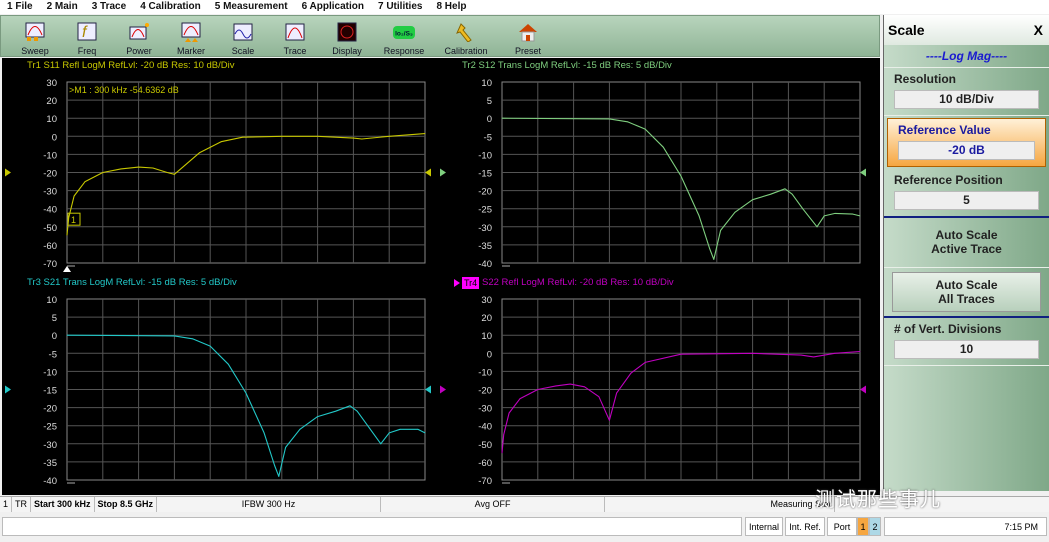  I want to click on y-tick-label: -50, so click(485, 445).